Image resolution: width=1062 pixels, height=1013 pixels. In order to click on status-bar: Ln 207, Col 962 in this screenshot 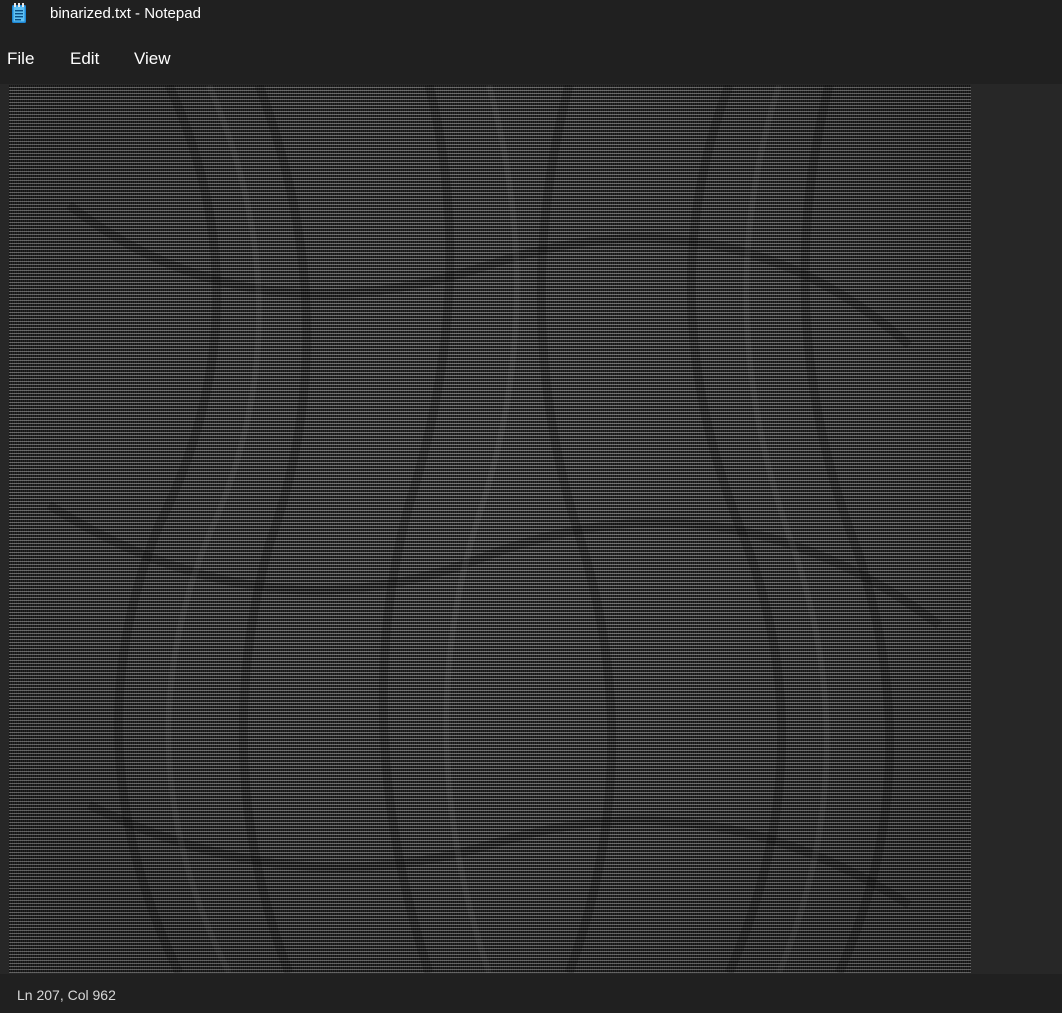, I will do `click(531, 994)`.